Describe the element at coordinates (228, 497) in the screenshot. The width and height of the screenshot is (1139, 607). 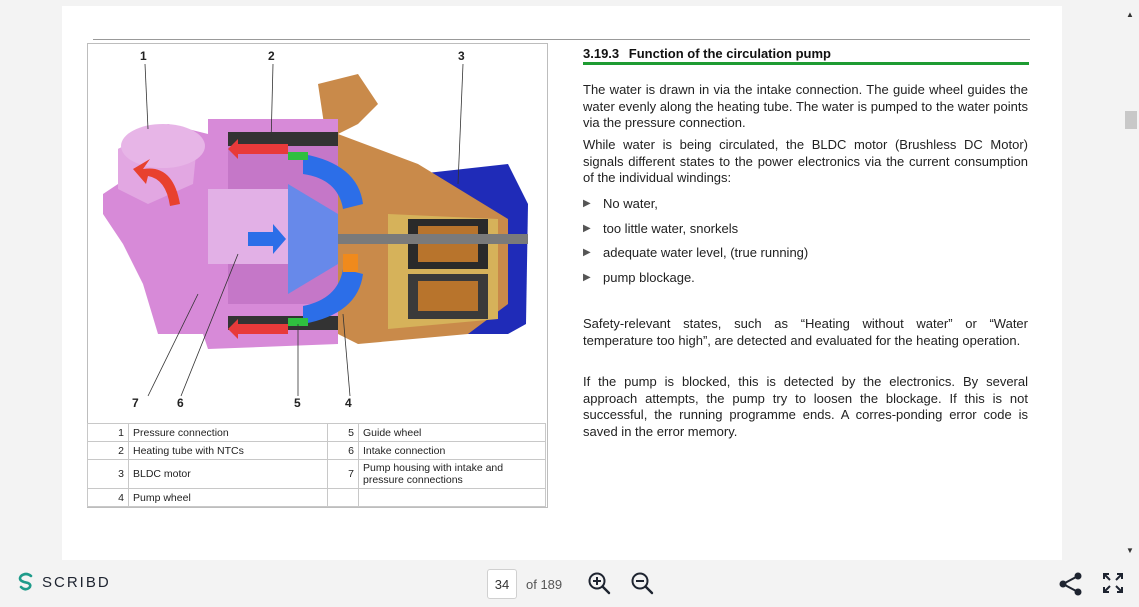
I see `legend-label: Pump wheel` at that location.